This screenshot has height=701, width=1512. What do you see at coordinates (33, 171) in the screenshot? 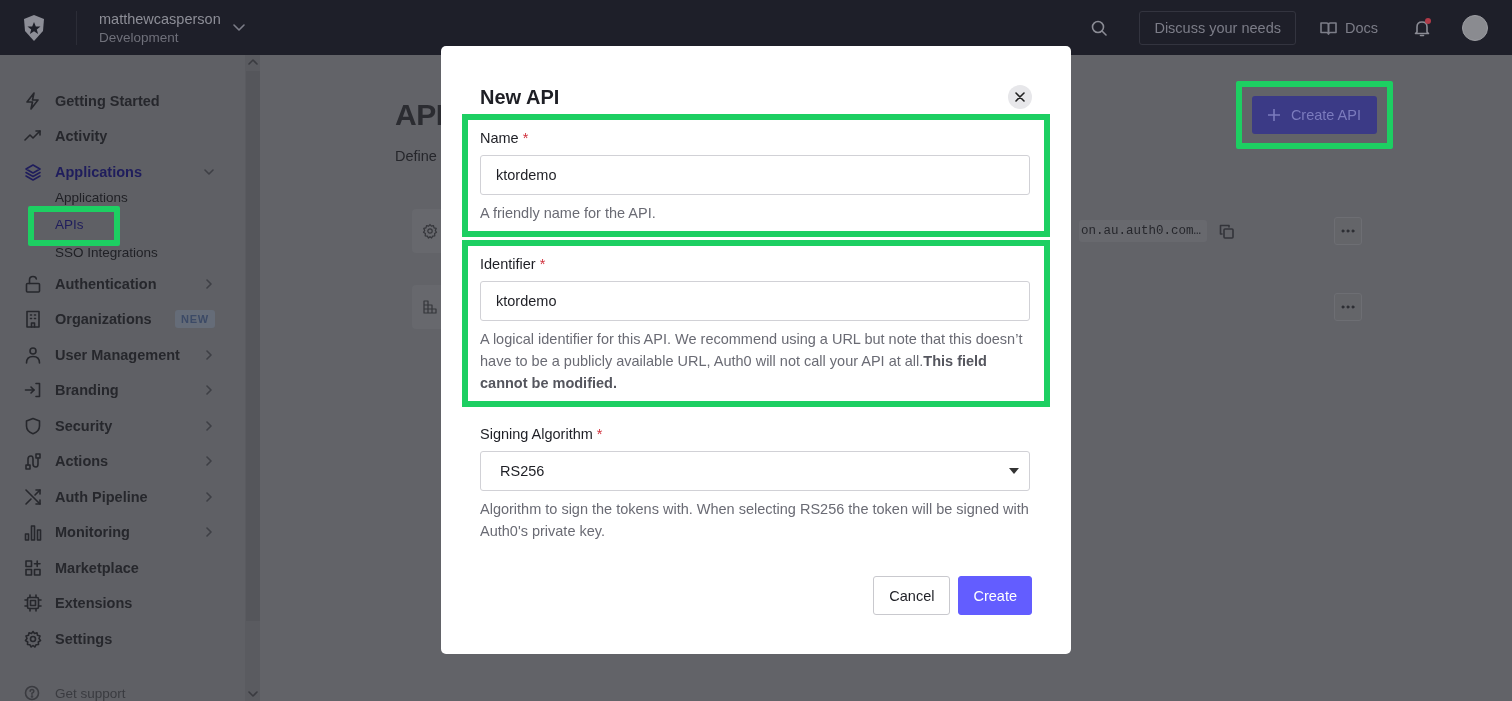
I see `layers-icon` at bounding box center [33, 171].